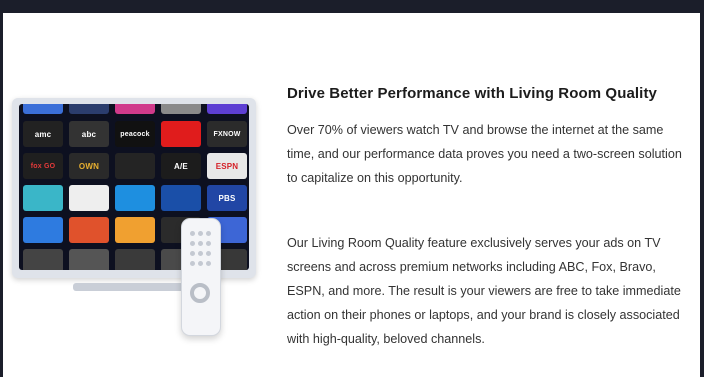  I want to click on channel-tile-fxnow: FXNOW, so click(227, 134).